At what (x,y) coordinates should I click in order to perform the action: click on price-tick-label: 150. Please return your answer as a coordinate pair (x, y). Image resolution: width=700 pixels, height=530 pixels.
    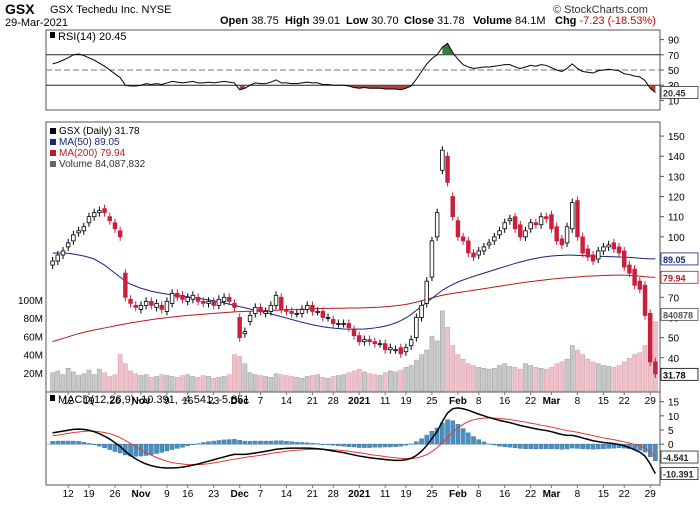
    Looking at the image, I should click on (676, 137).